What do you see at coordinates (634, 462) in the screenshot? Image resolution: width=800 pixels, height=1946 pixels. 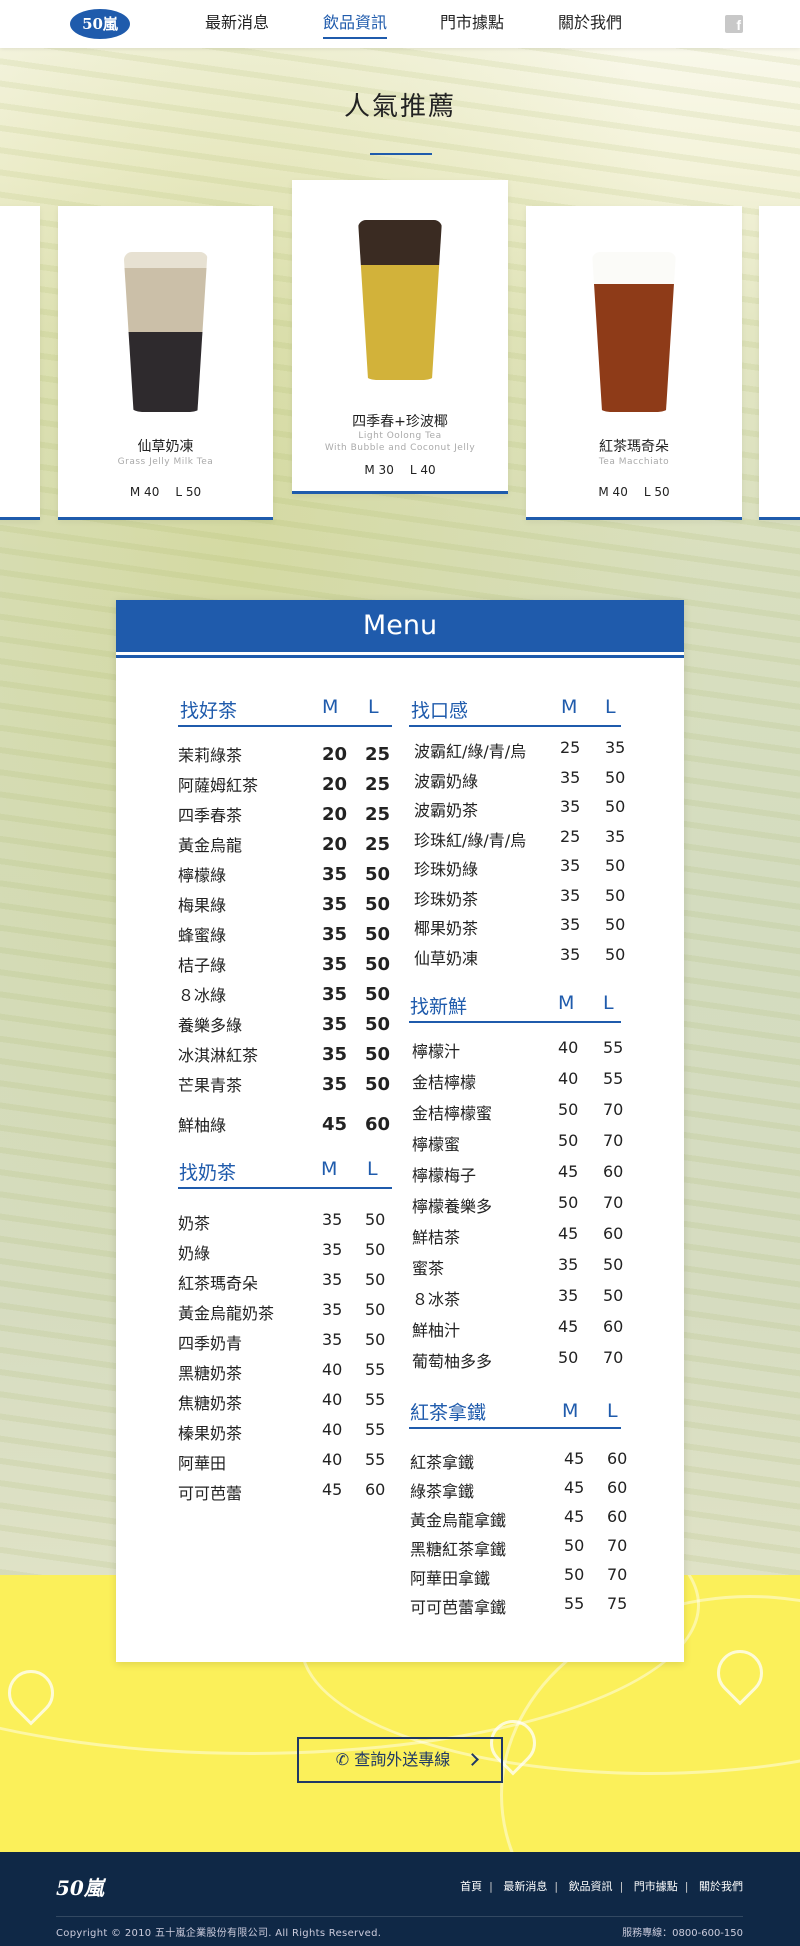 I see `product-english-name: Tea Macchiato` at bounding box center [634, 462].